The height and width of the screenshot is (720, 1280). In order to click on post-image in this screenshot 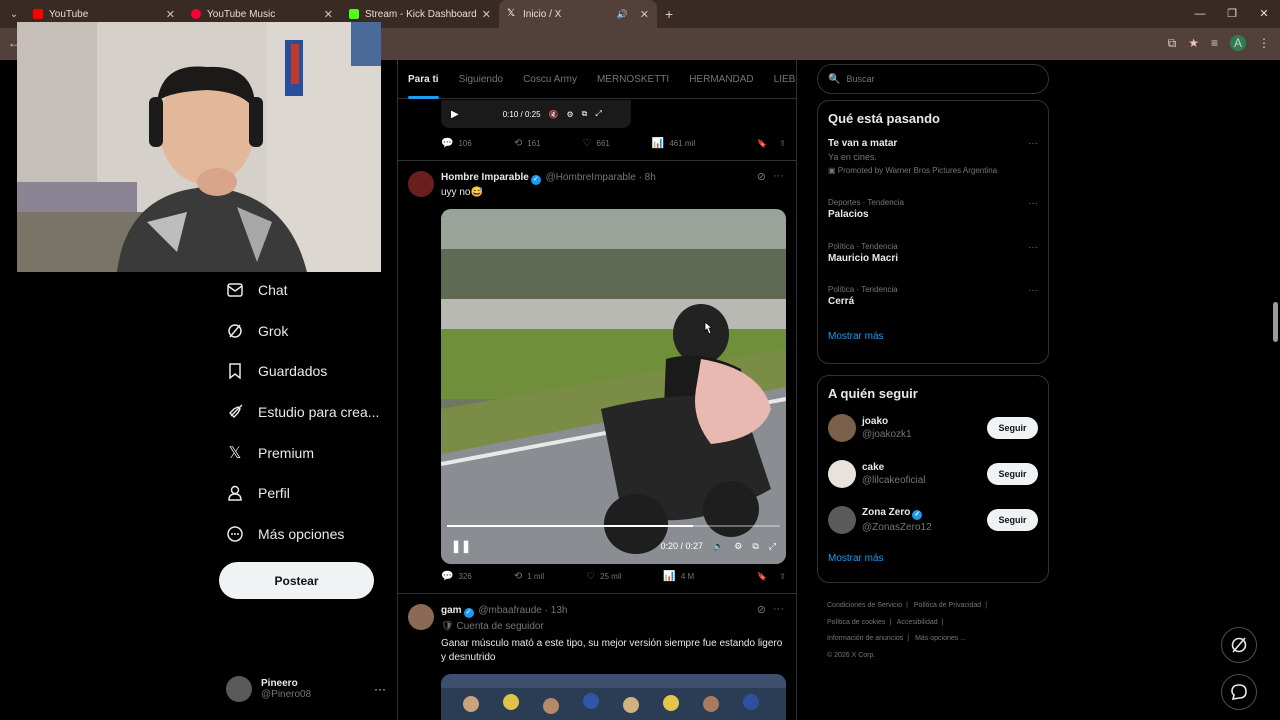, I will do `click(613, 697)`.